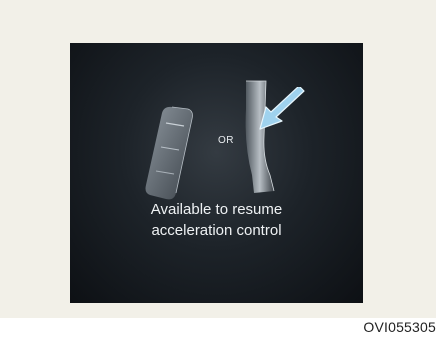  I want to click on figure-code: OVI055305, so click(399, 327).